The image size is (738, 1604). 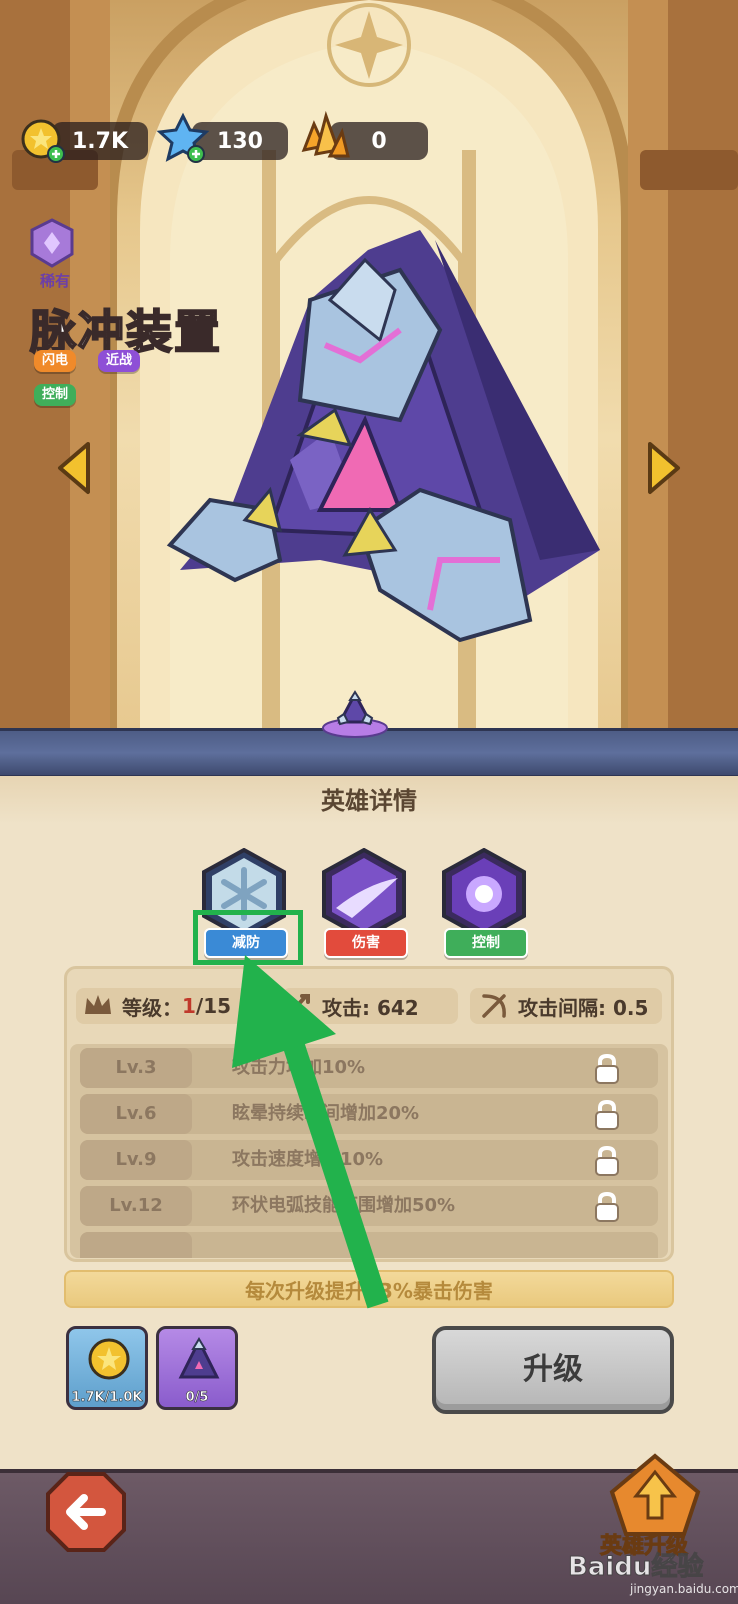 What do you see at coordinates (98, 1004) in the screenshot?
I see `crown-icon` at bounding box center [98, 1004].